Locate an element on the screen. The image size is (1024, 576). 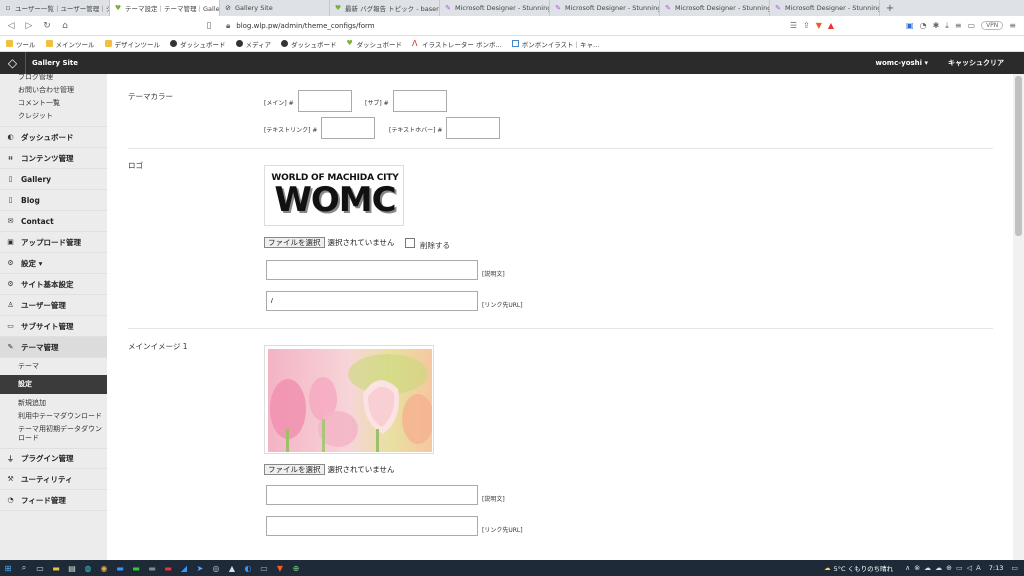
main-image-1-alt-input is located at coordinates (372, 495).